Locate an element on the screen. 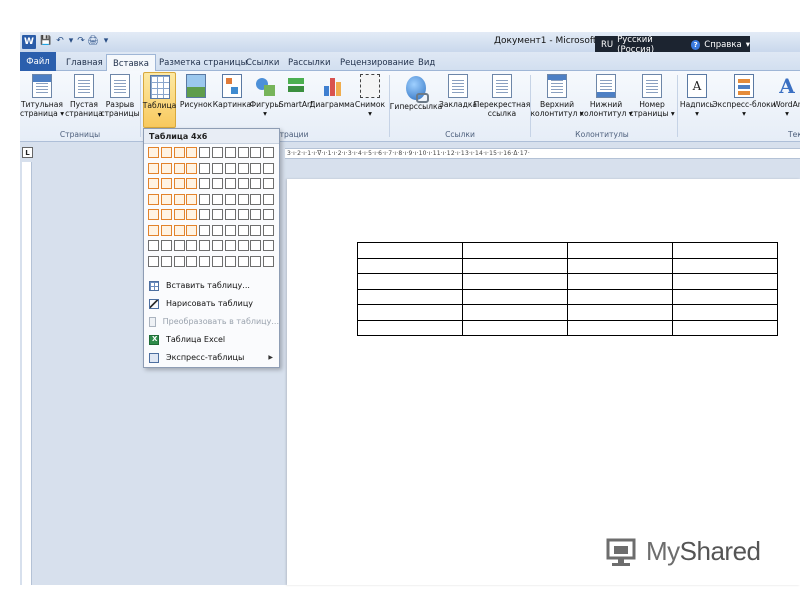 The width and height of the screenshot is (800, 600). chart-button: Диаграмма is located at coordinates (332, 91).